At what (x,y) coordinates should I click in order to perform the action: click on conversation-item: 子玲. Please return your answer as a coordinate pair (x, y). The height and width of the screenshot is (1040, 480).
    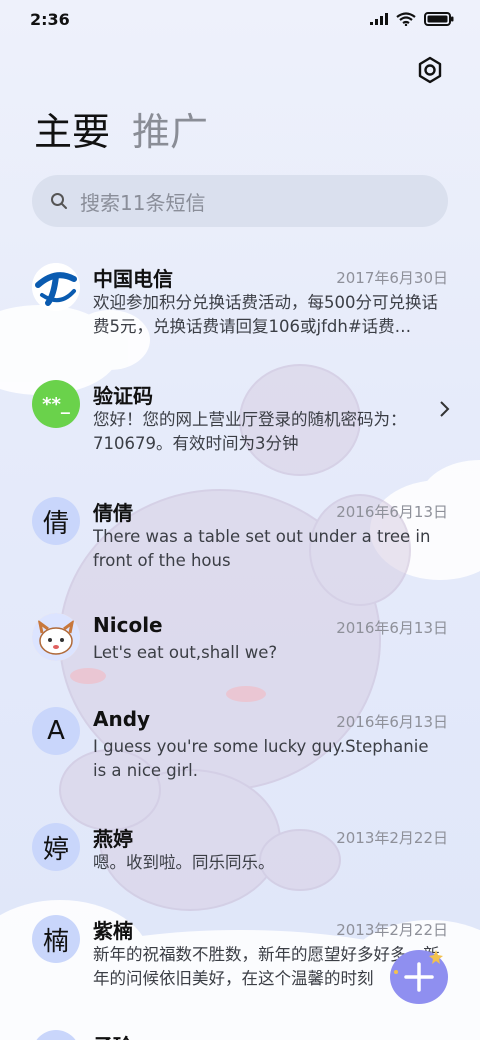
    Looking at the image, I should click on (240, 1035).